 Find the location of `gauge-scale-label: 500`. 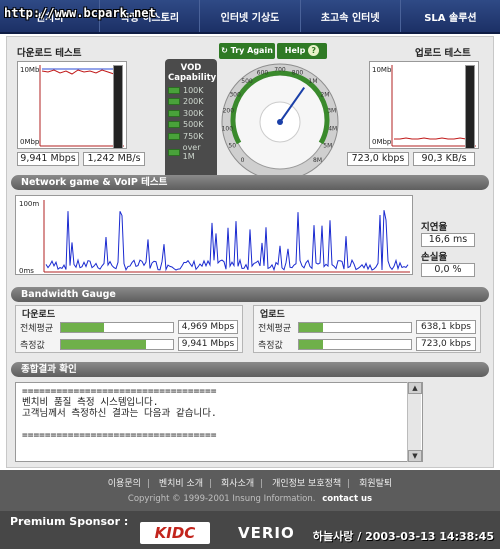

gauge-scale-label: 500 is located at coordinates (247, 81).